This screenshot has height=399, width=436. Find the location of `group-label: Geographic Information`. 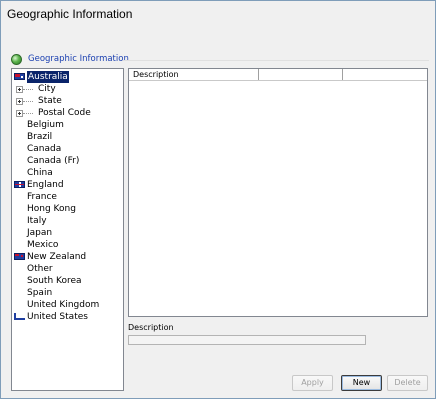

group-label: Geographic Information is located at coordinates (78, 59).